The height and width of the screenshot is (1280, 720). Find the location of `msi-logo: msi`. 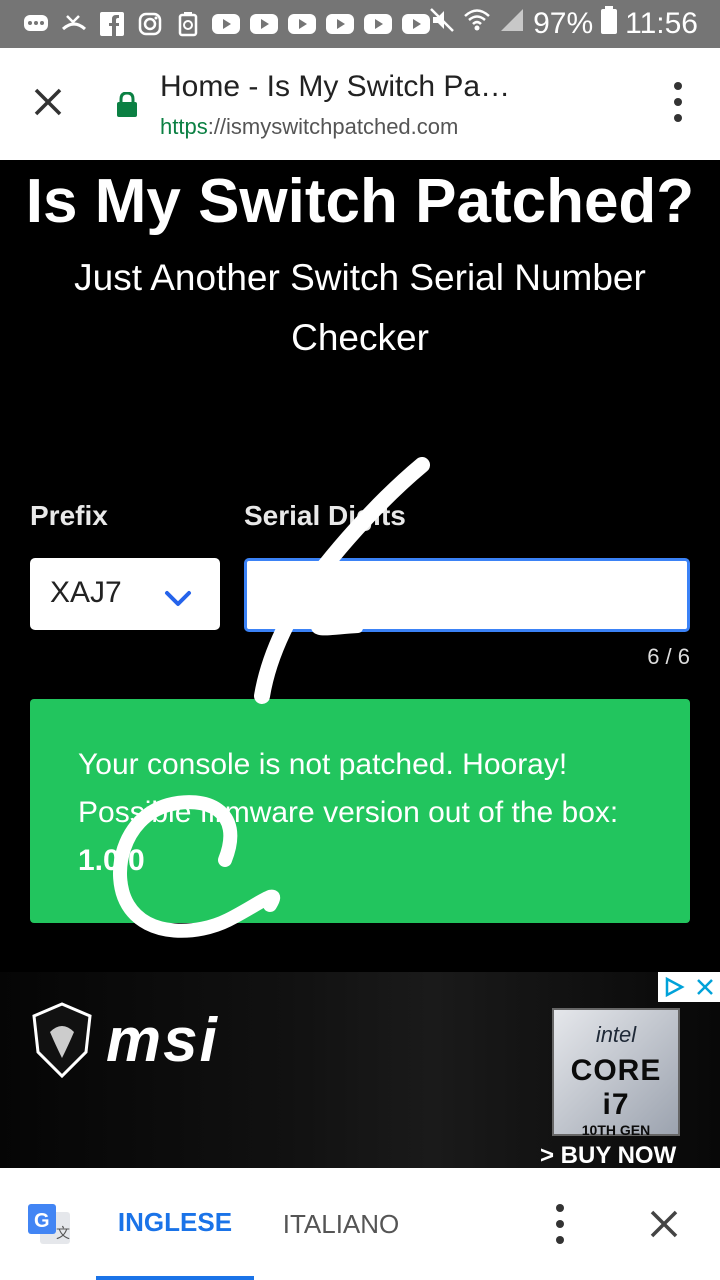

msi-logo: msi is located at coordinates (124, 1040).